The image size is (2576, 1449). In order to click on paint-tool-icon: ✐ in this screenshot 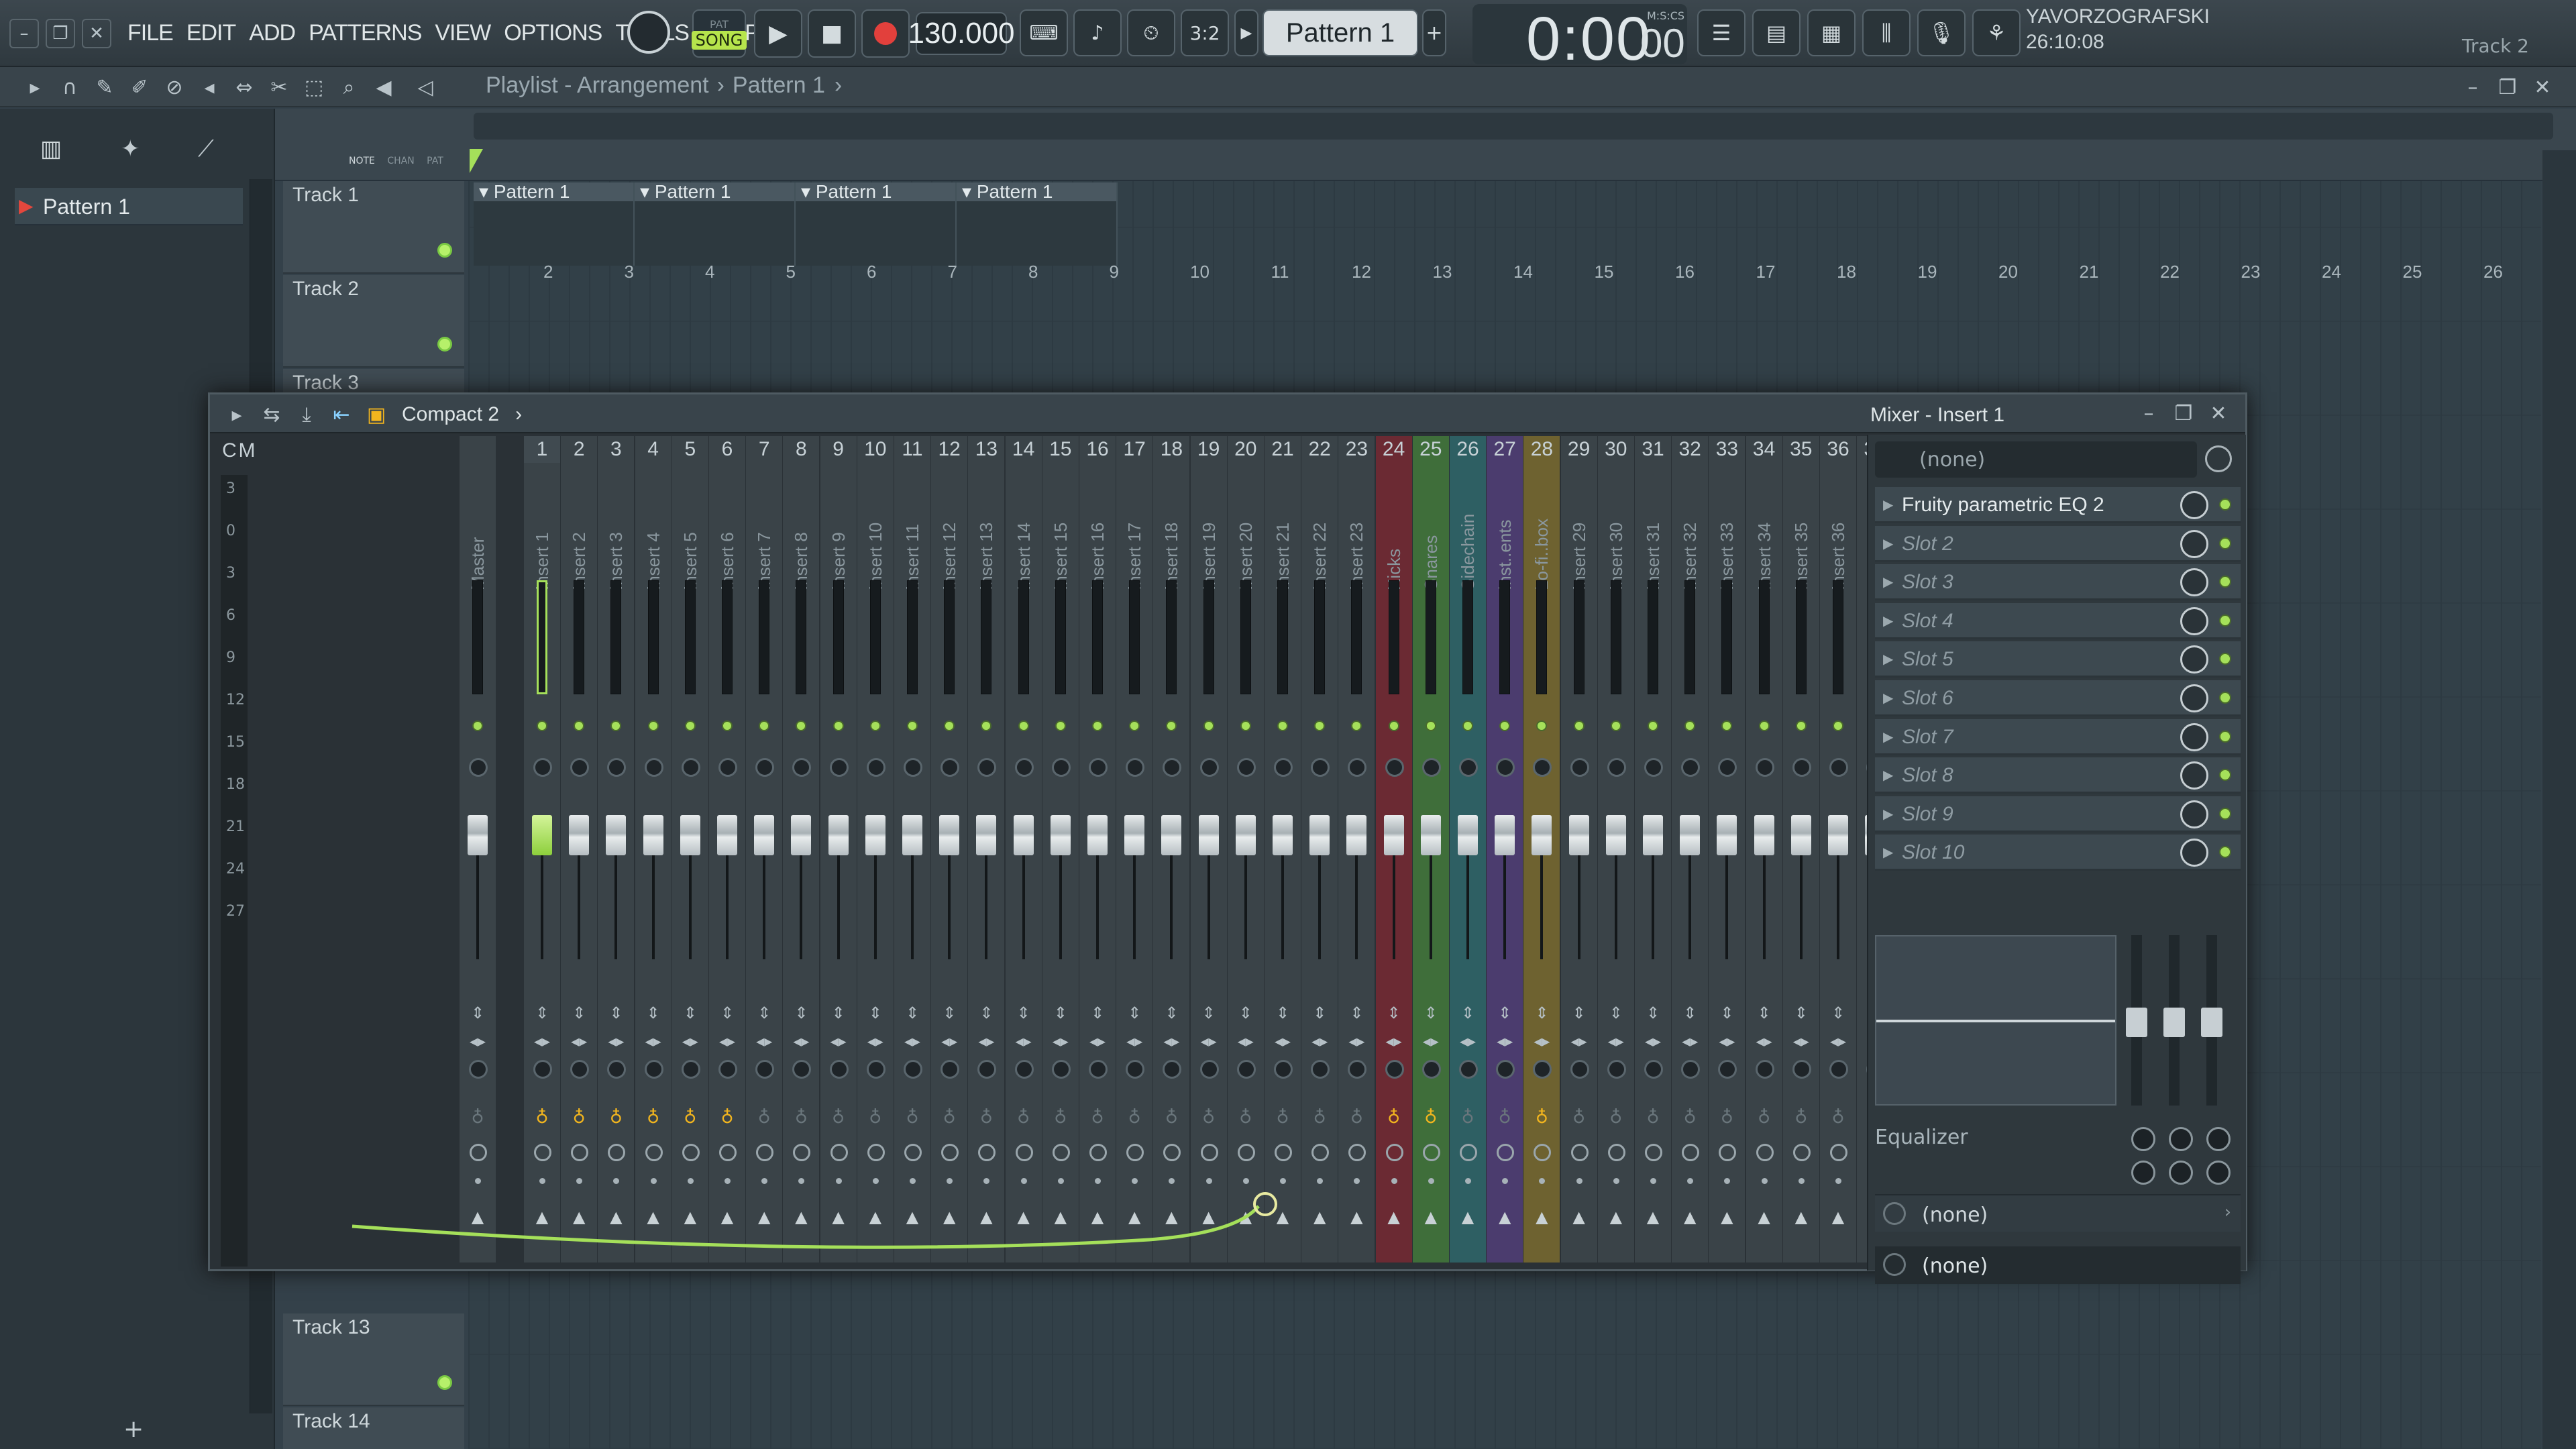, I will do `click(139, 87)`.